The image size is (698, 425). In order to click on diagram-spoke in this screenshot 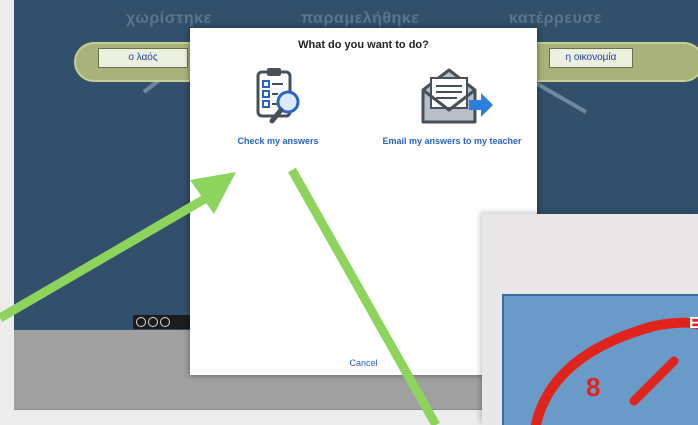, I will do `click(560, 97)`.